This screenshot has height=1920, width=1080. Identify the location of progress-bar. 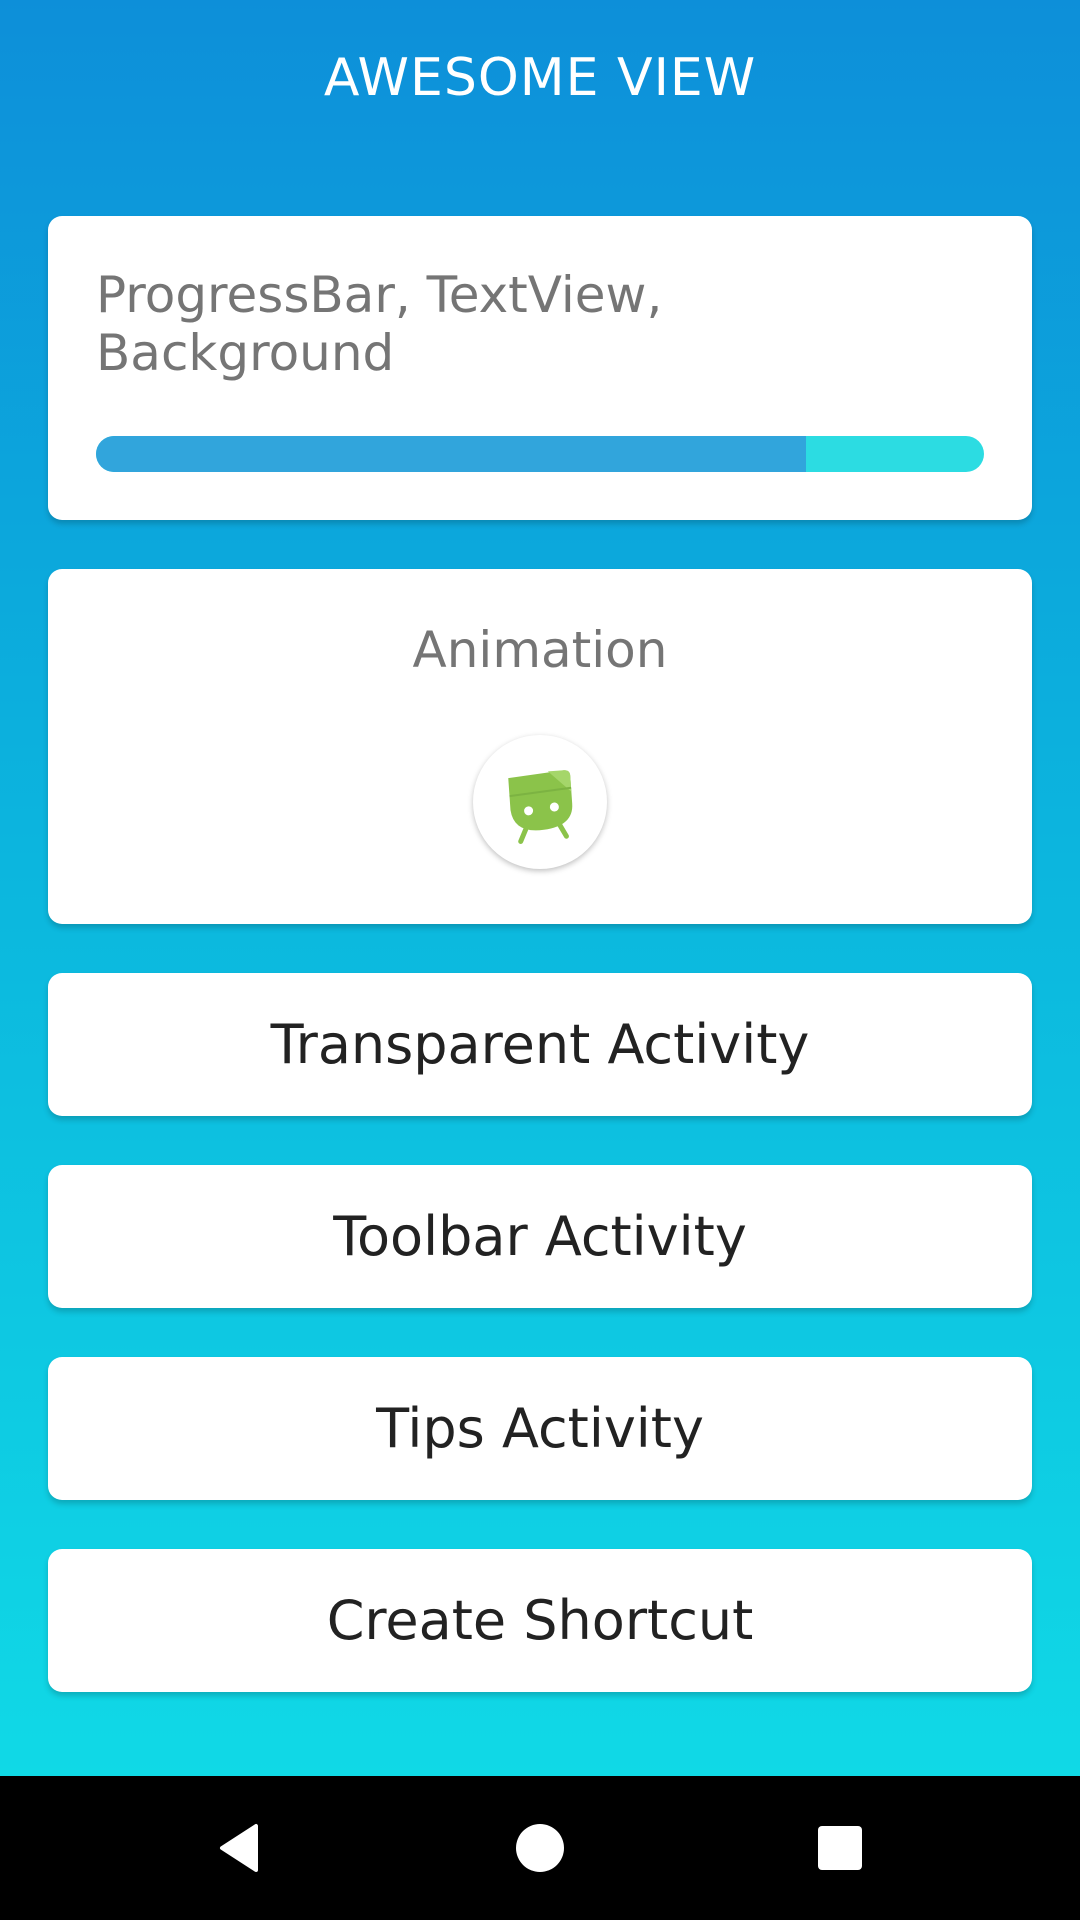
(540, 454).